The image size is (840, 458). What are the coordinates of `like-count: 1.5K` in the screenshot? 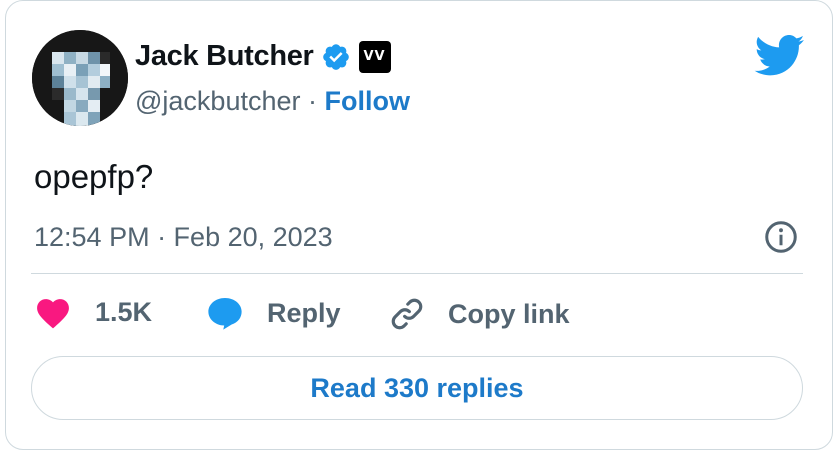 It's located at (124, 311).